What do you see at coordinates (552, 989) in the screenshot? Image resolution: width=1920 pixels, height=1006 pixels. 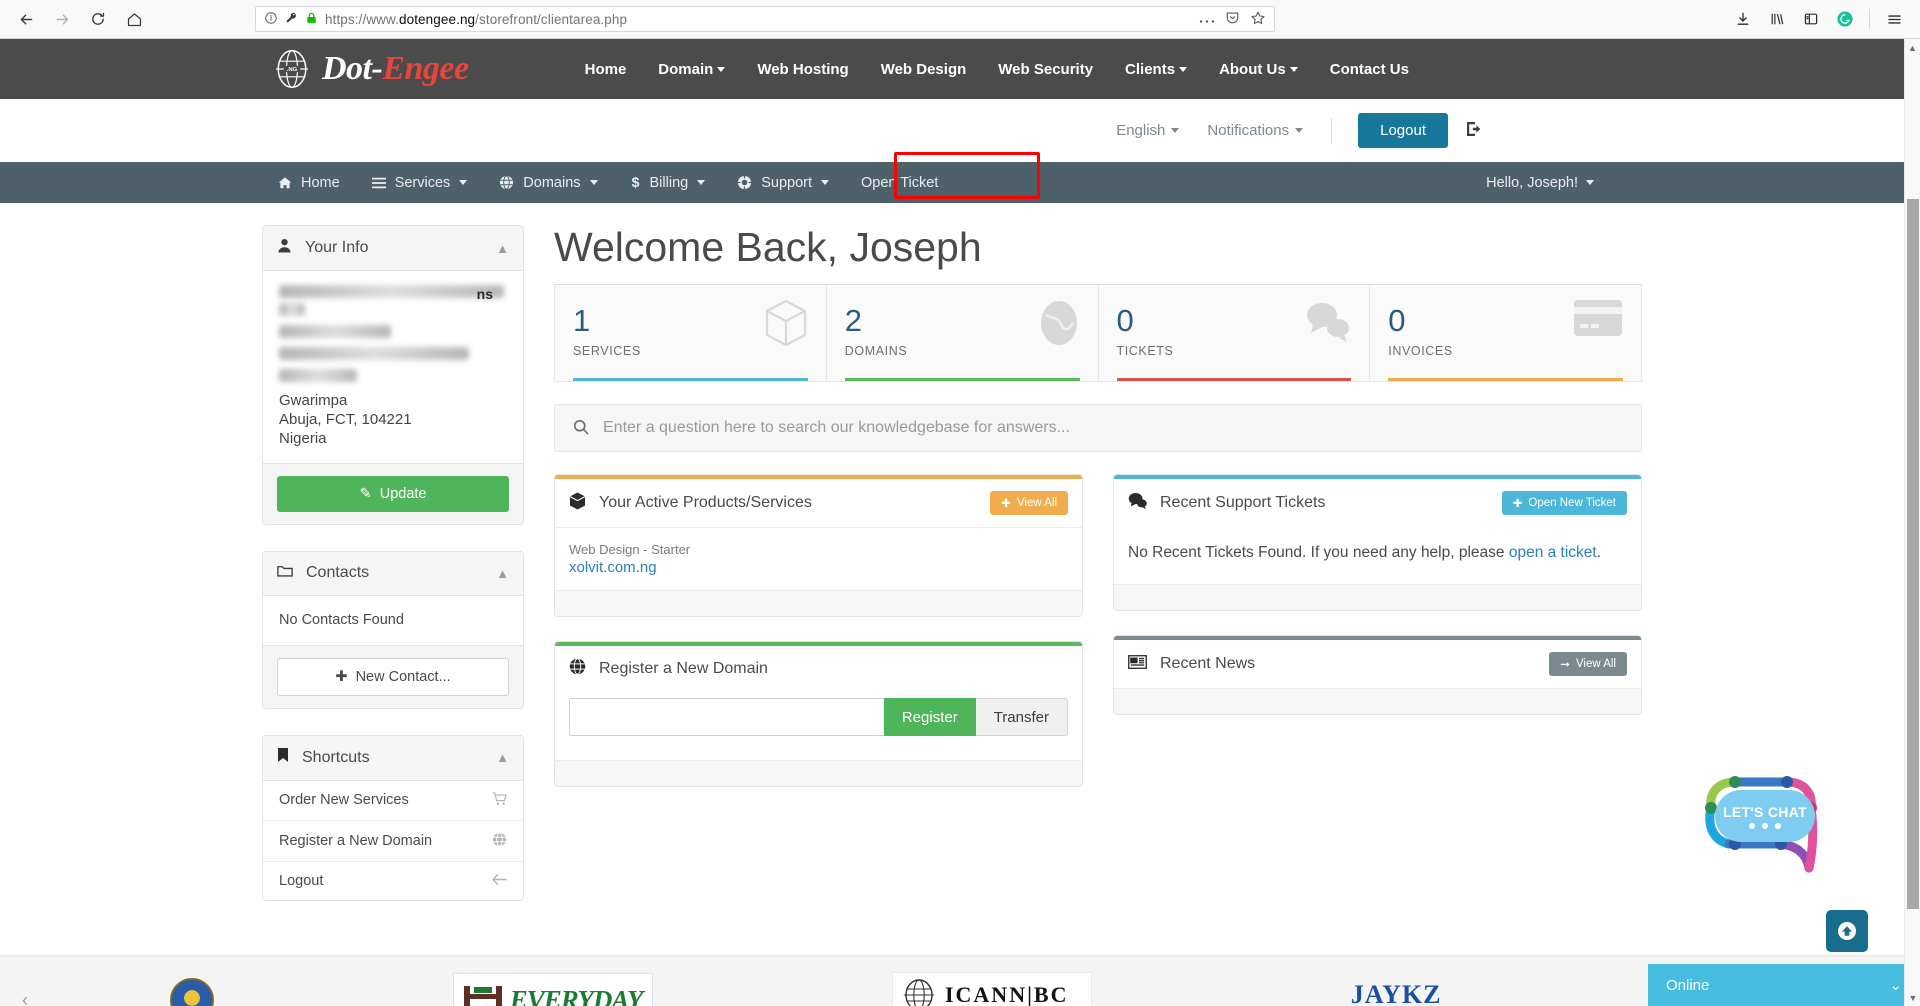 I see `everyday-logo: EVERYDAY` at bounding box center [552, 989].